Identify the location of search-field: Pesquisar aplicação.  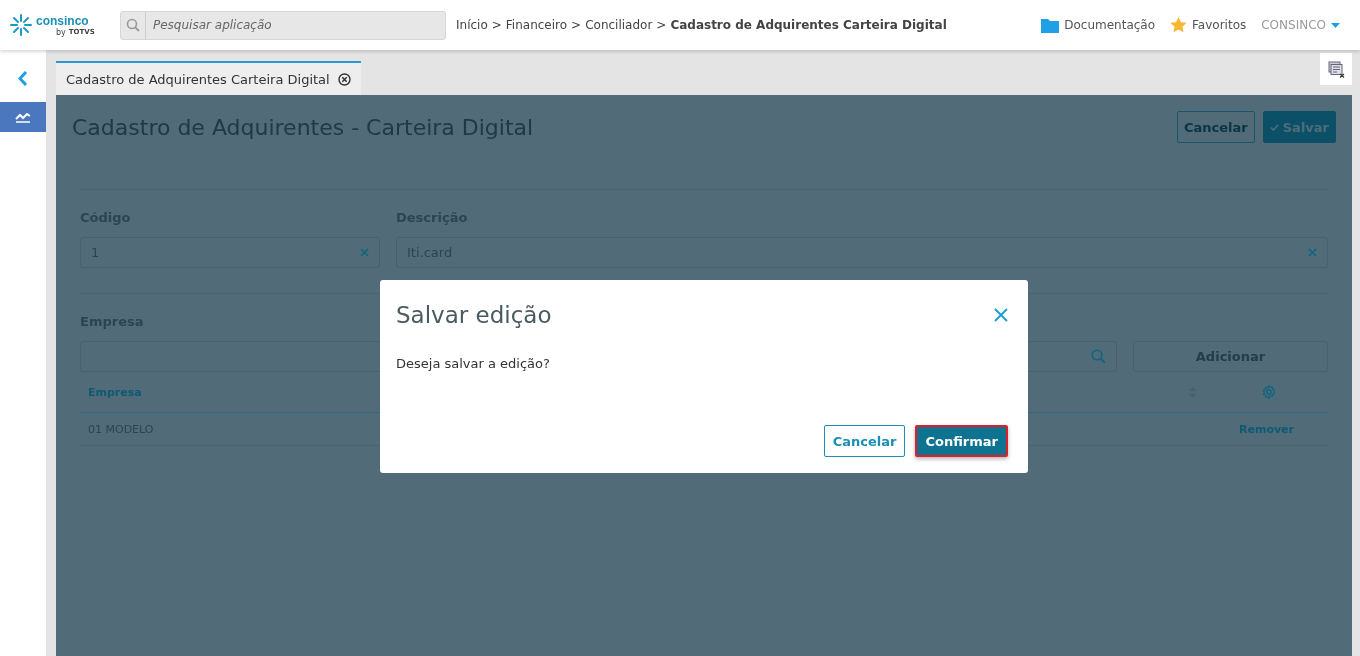
(283, 25).